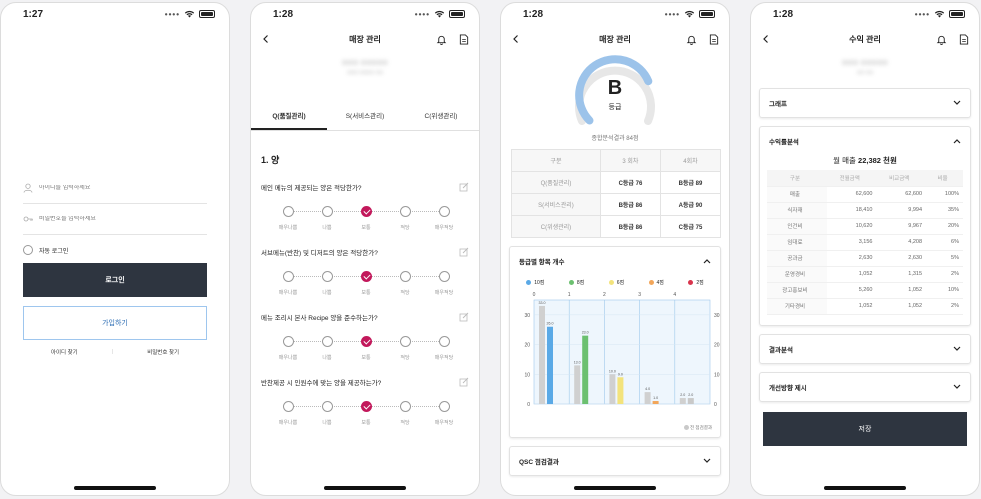 The image size is (981, 499). What do you see at coordinates (444, 423) in the screenshot?
I see `rating-option-label: 매우적당` at bounding box center [444, 423].